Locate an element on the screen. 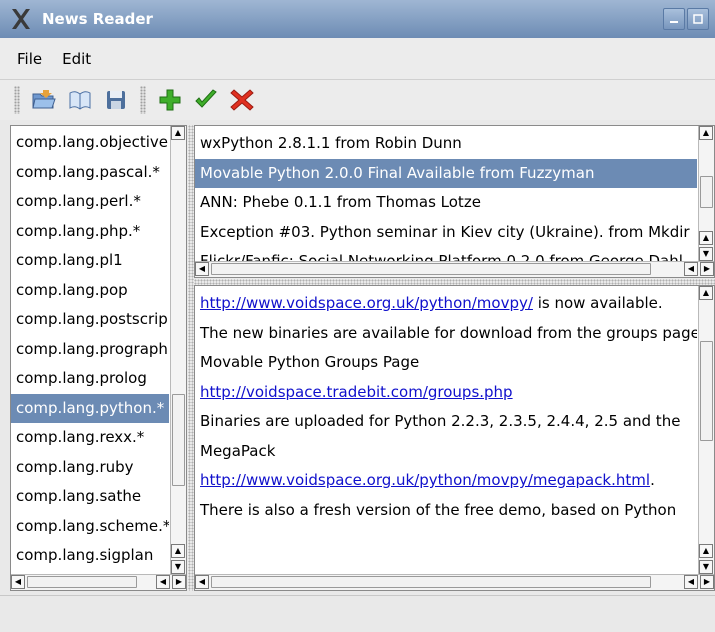 The image size is (715, 632). group-list-item: comp.lang.php.* is located at coordinates (90, 232).